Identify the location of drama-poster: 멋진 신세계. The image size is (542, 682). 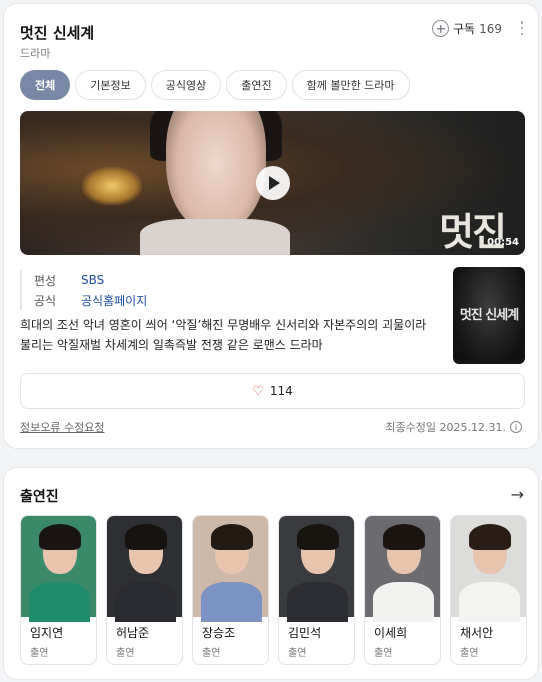
(489, 315).